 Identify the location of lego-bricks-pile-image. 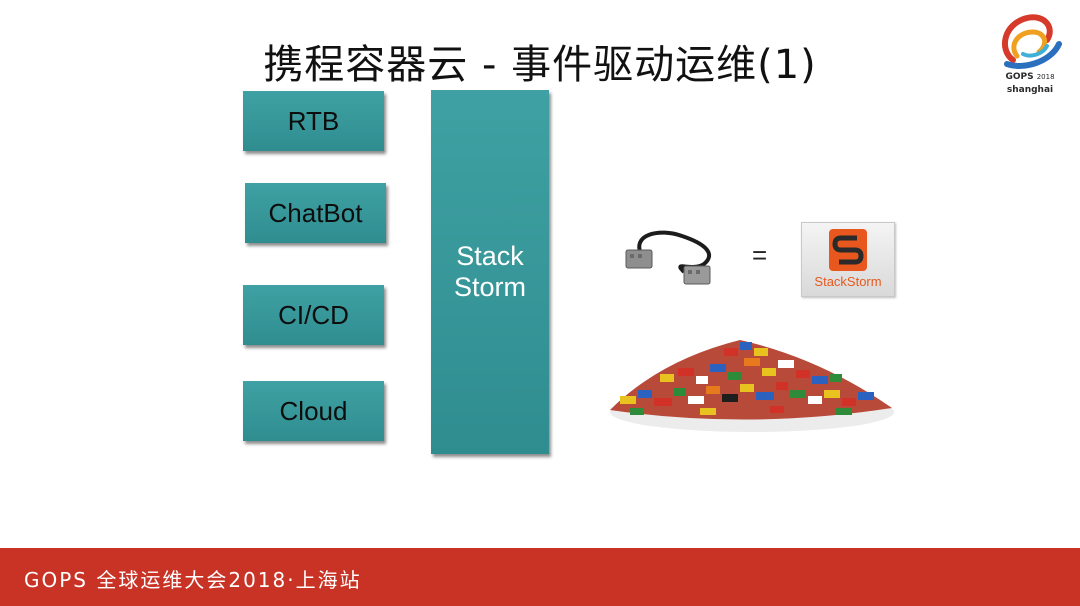
(752, 386).